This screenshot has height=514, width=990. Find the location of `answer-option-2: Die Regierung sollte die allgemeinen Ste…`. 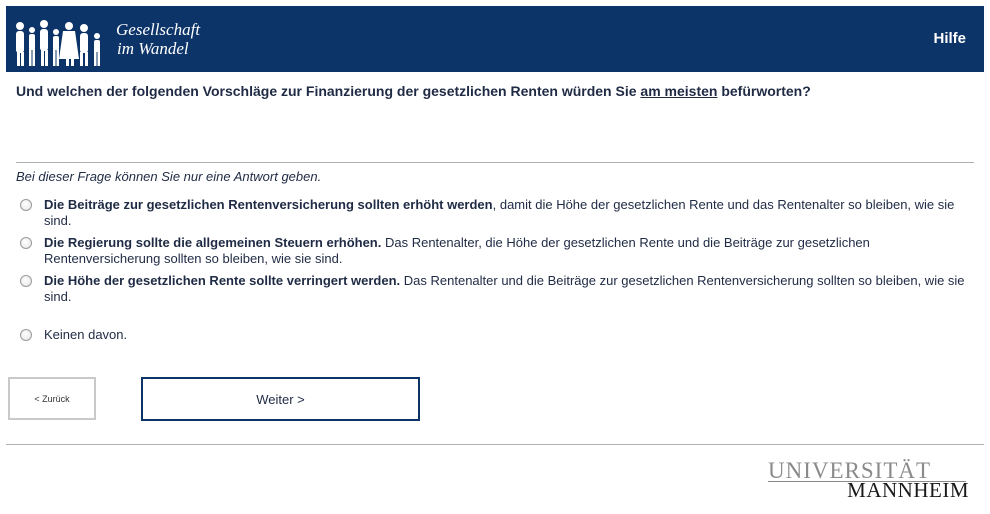

answer-option-2: Die Regierung sollte die allgemeinen Ste… is located at coordinates (495, 251).